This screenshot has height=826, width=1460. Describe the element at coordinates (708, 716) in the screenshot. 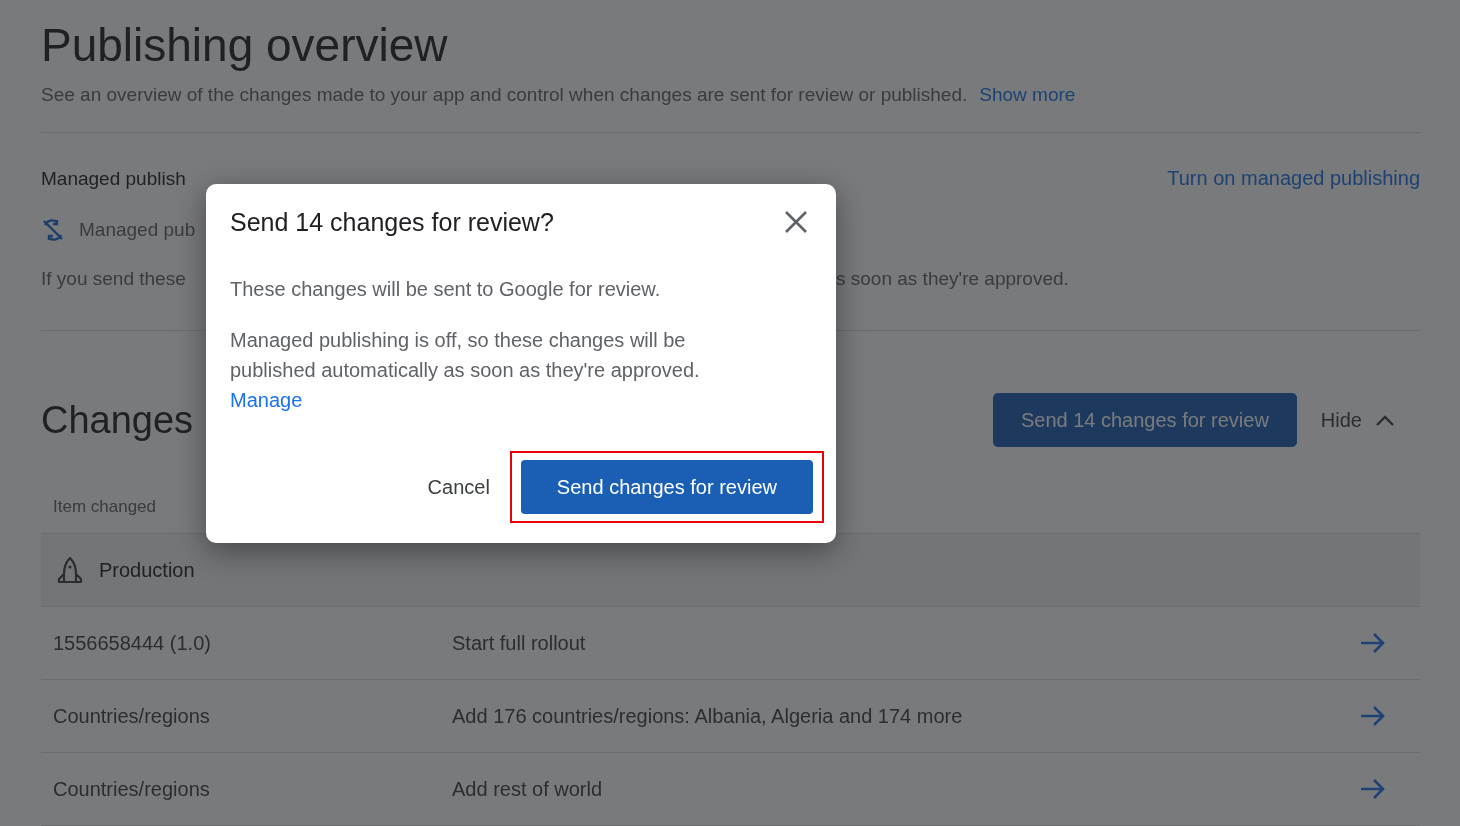

I see `table-cell-text: Add 176 countries/regions: Albania, Algeria and 174 more` at that location.